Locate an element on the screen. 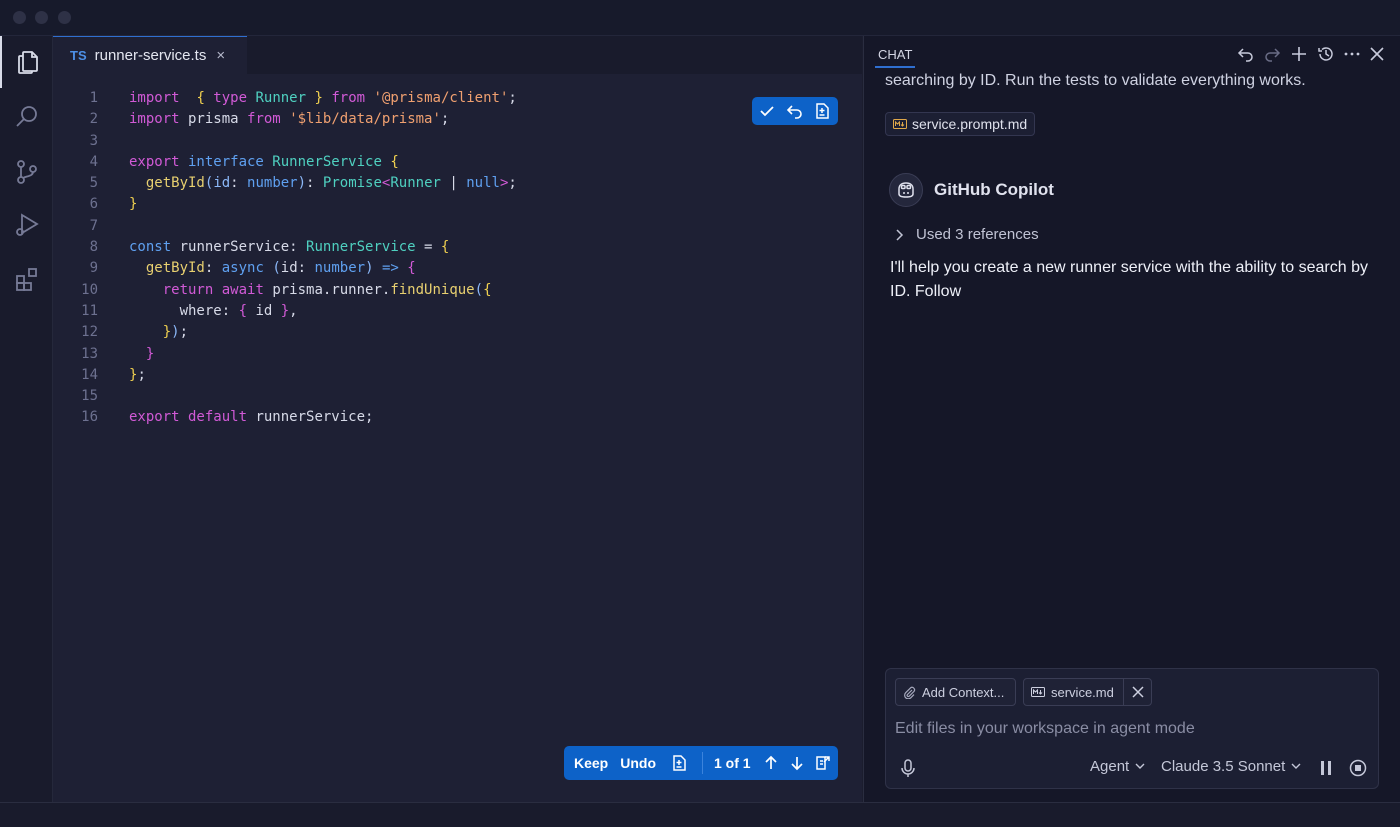  search-button is located at coordinates (26, 117).